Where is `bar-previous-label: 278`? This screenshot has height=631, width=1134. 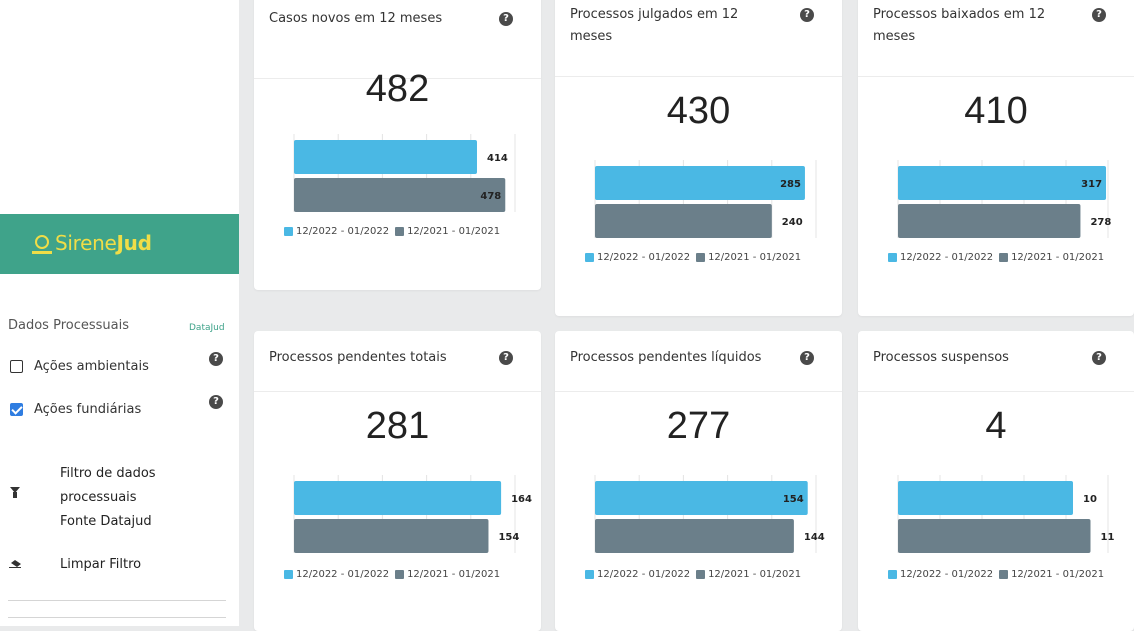
bar-previous-label: 278 is located at coordinates (1100, 222).